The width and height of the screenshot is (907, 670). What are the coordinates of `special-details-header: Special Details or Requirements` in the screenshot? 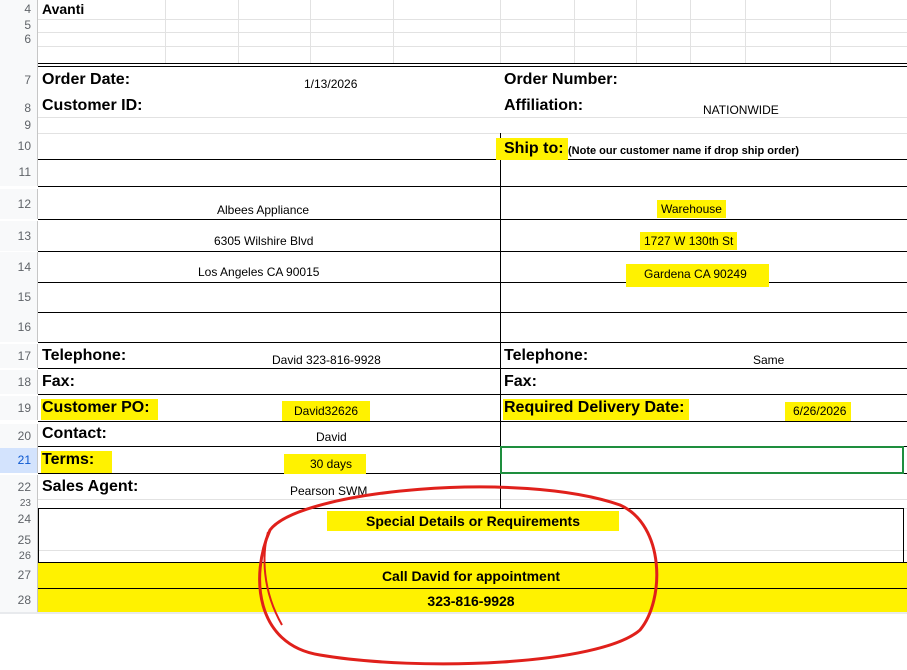 It's located at (473, 521).